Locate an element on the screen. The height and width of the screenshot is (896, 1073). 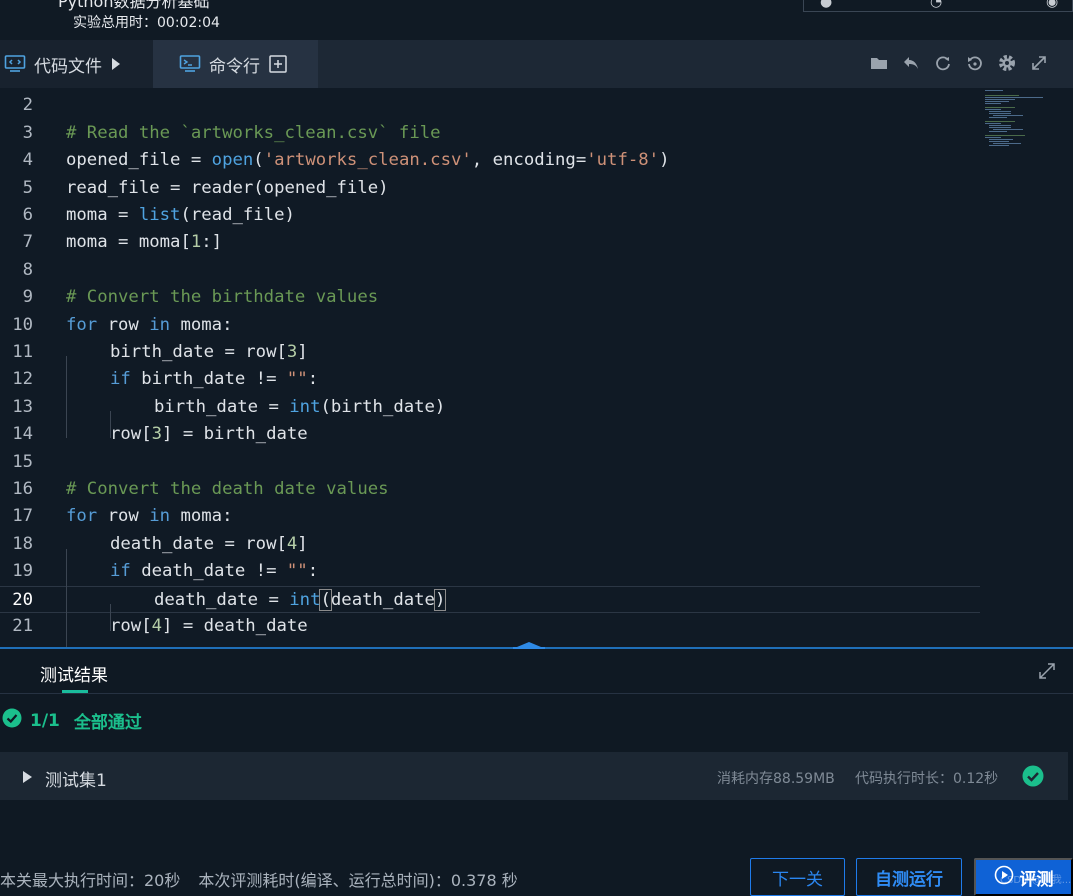
header-clock-icon: ◔ is located at coordinates (936, 5).